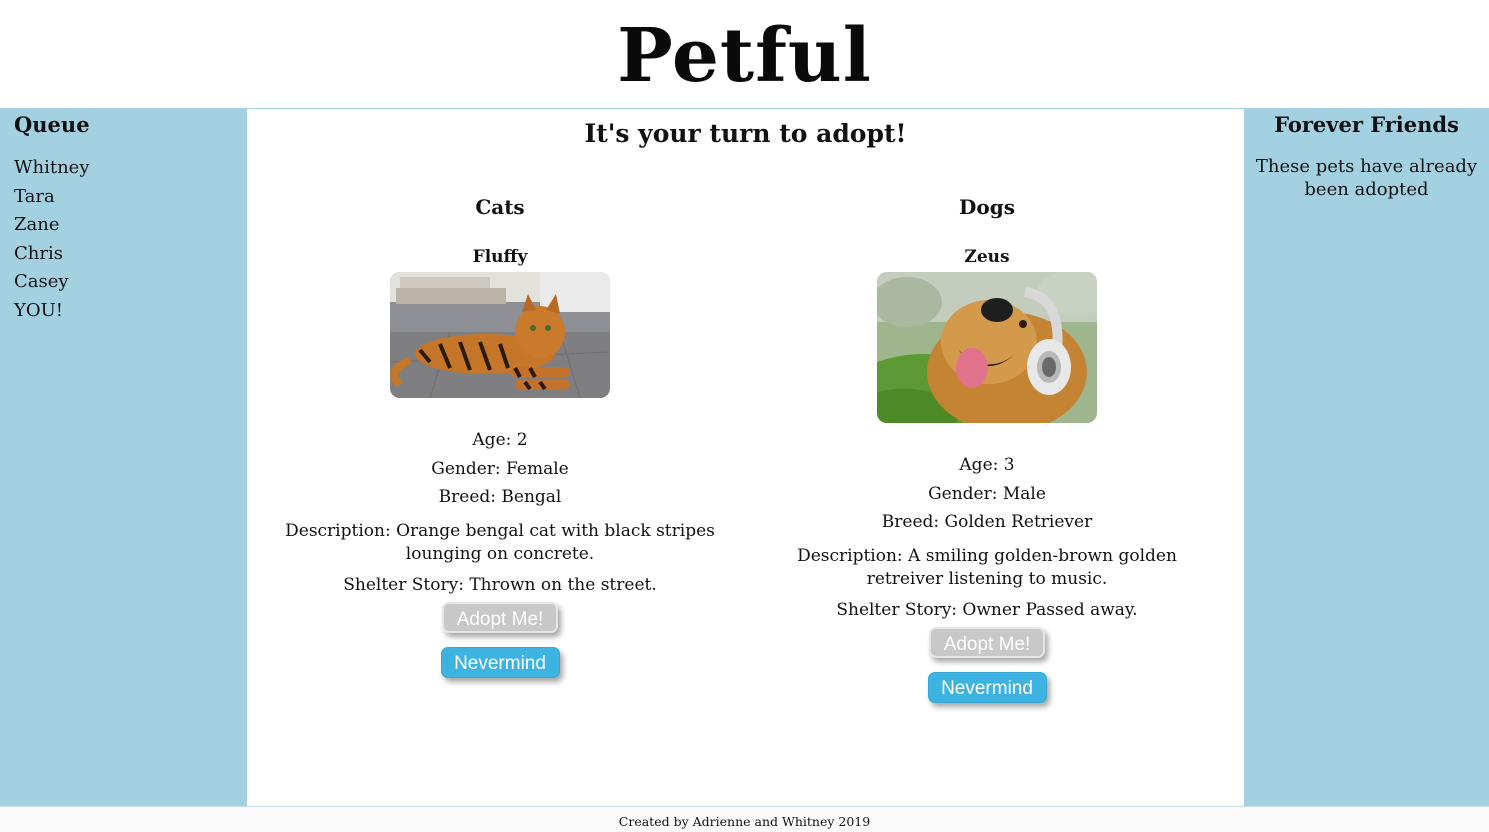 This screenshot has height=832, width=1489. I want to click on dog-shelter-story: Shelter Story: Owner Passed away., so click(987, 609).